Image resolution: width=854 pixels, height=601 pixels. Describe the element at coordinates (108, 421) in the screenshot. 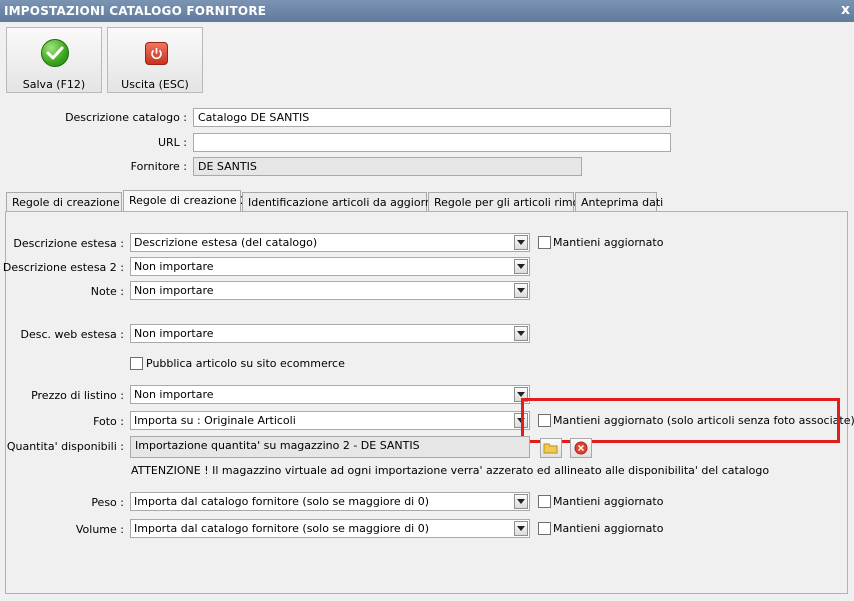

I see `foto-label: Foto :` at that location.